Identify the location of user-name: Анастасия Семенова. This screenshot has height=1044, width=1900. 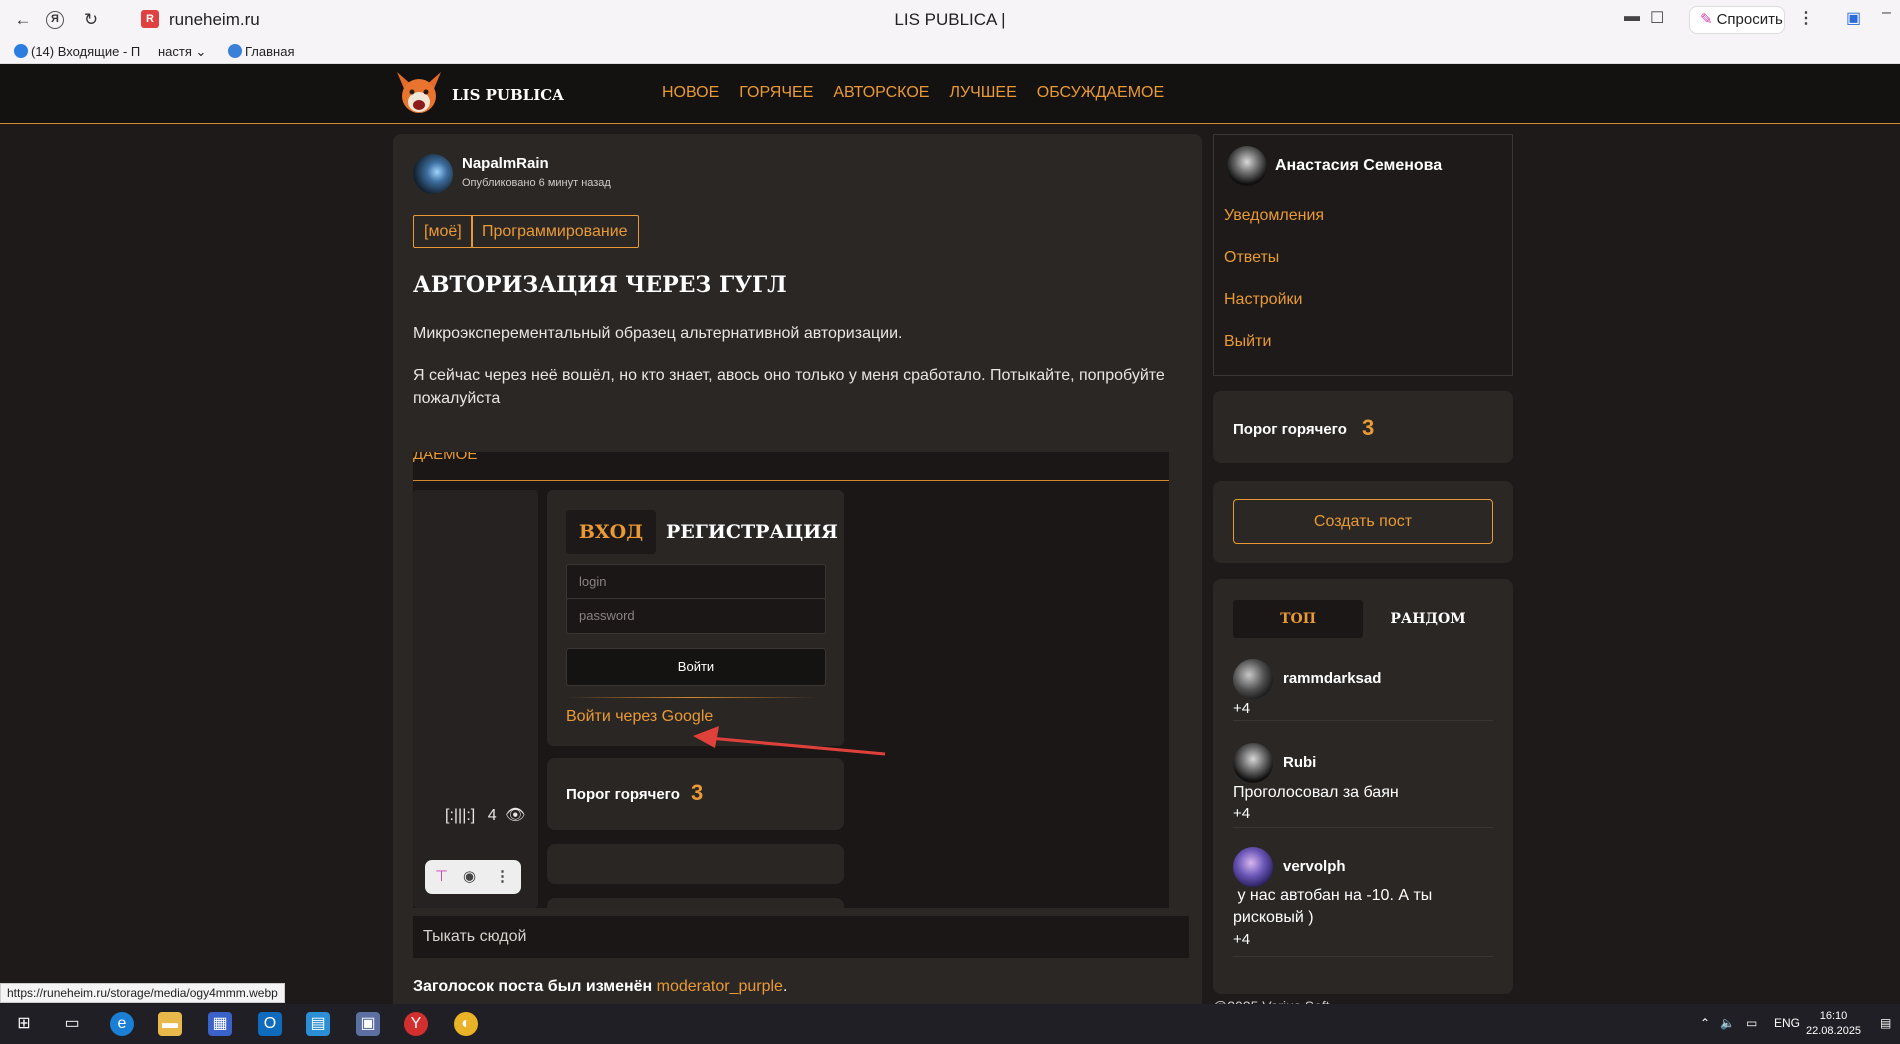
(1358, 166).